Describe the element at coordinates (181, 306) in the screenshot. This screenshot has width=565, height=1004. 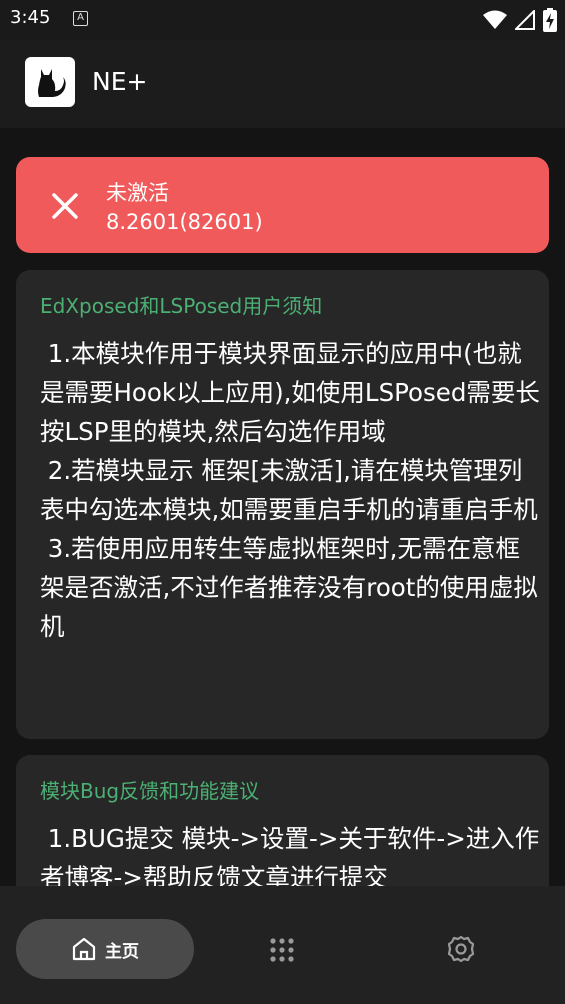
I see `card-title: EdXposed和LSPosed用户须知` at that location.